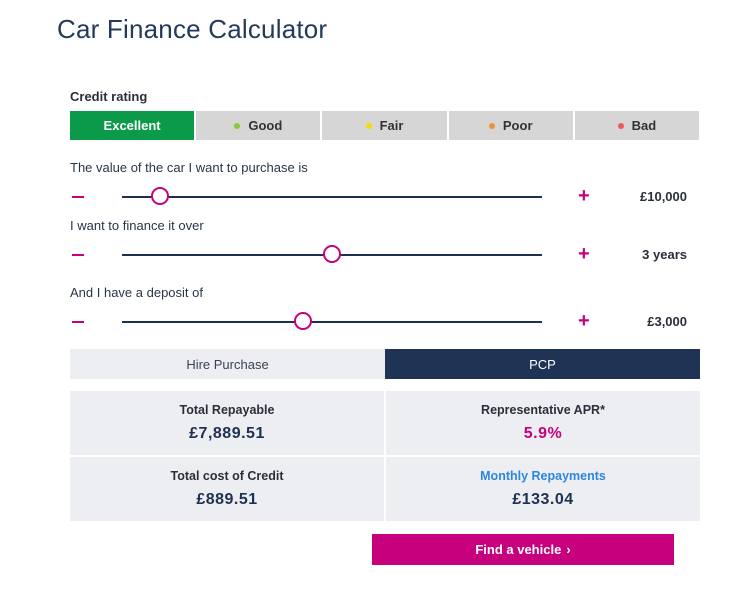 The image size is (752, 600). I want to click on term-slider-track, so click(332, 254).